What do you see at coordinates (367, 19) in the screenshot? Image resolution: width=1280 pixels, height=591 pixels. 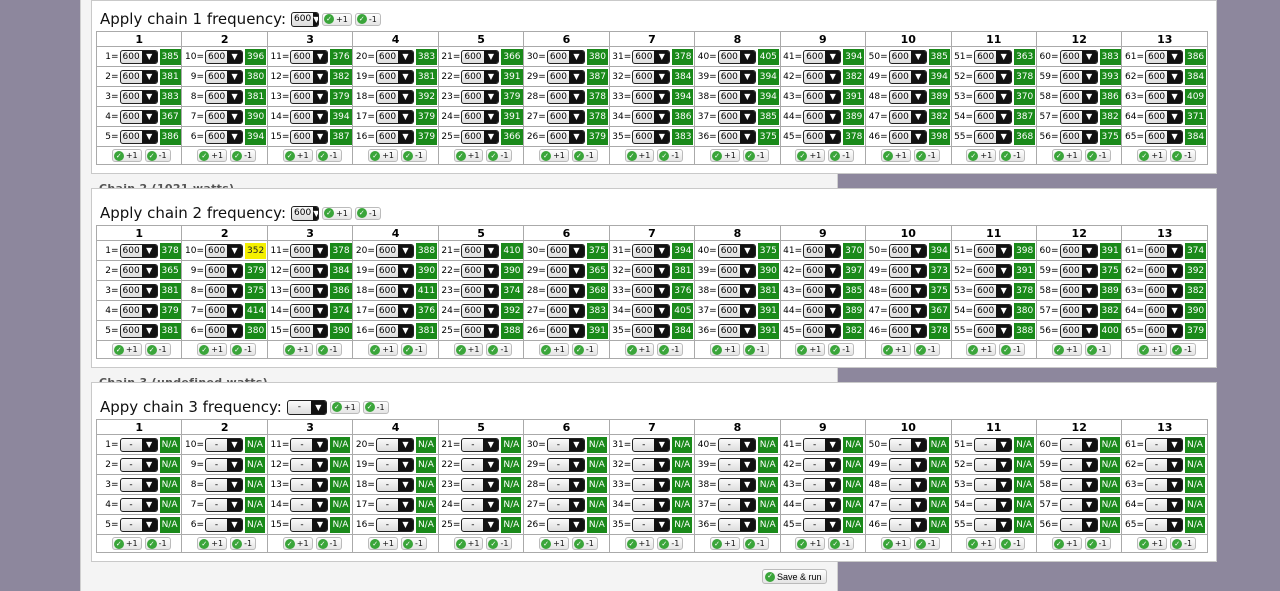 I see `apply-minus-one-button: ✓ -1` at bounding box center [367, 19].